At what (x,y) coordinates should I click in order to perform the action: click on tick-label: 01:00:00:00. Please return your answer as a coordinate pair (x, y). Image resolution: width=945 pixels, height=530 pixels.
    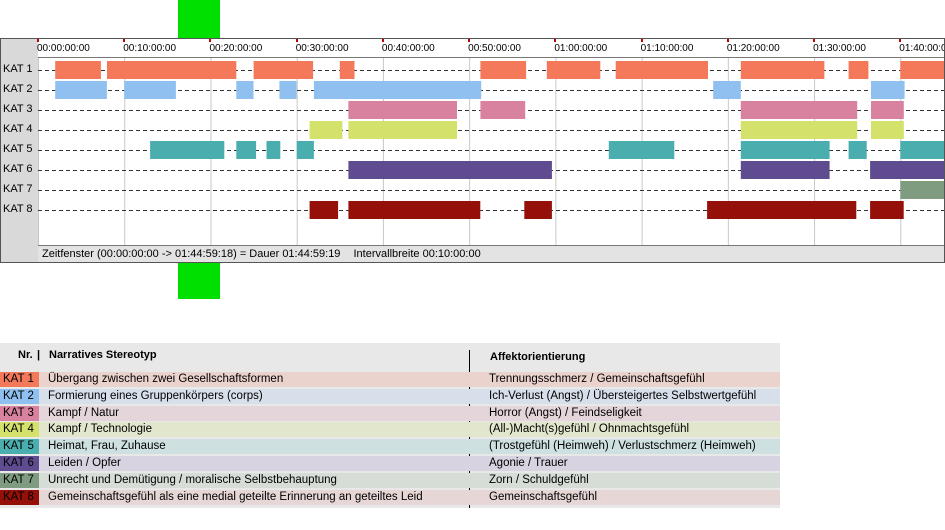
    Looking at the image, I should click on (581, 48).